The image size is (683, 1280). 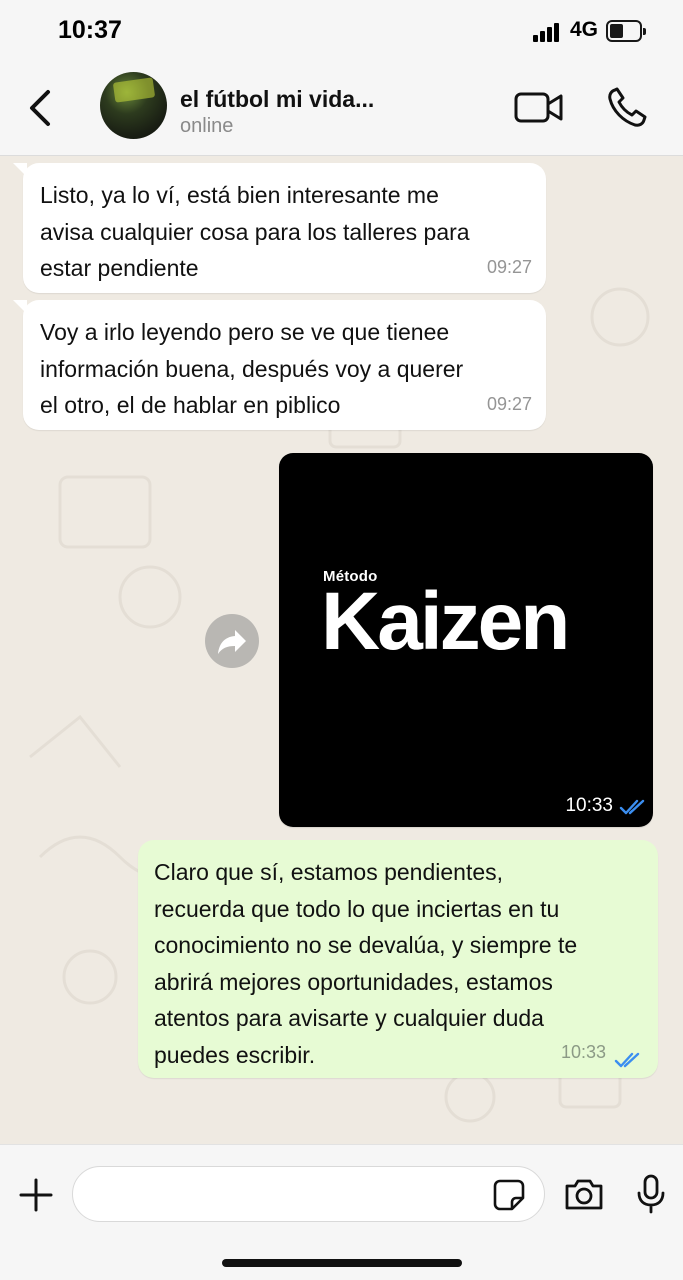 I want to click on sticker-button, so click(x=509, y=1195).